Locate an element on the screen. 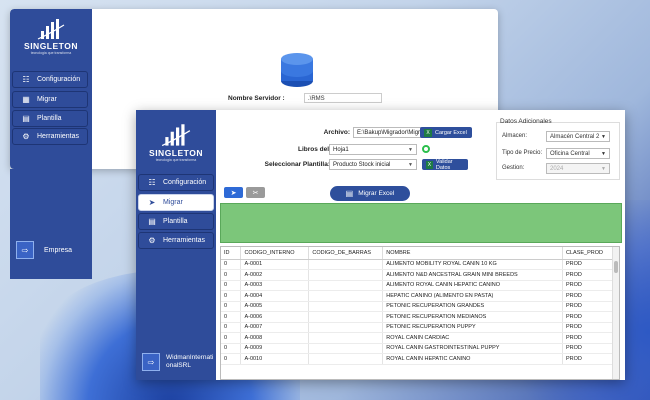 The width and height of the screenshot is (650, 400). almacen-select: Almacén Central 2 ▼ is located at coordinates (578, 136).